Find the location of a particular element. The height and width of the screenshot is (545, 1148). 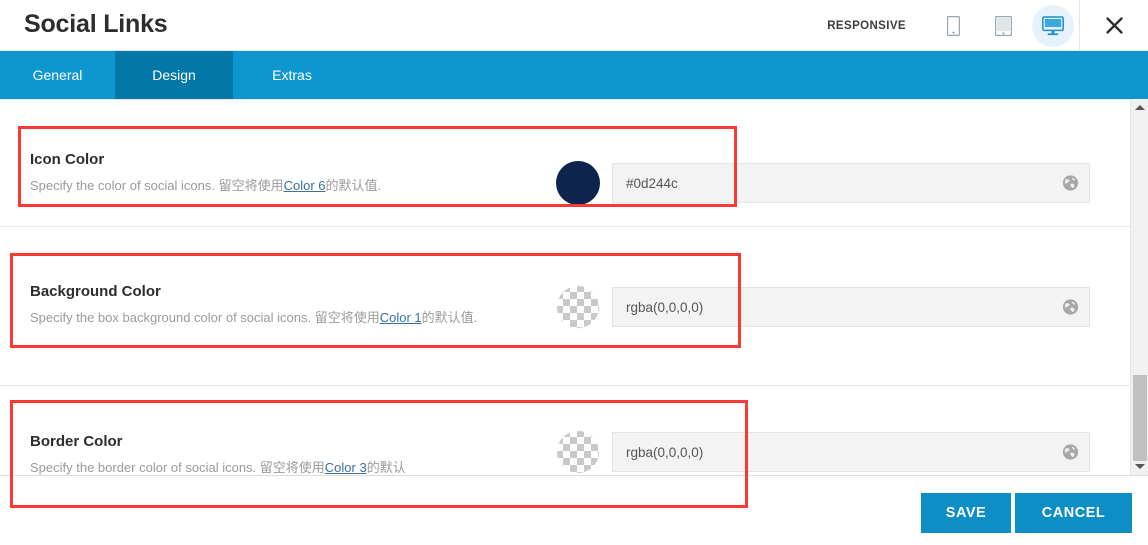

tab-bar: General Design Extras is located at coordinates (574, 75).